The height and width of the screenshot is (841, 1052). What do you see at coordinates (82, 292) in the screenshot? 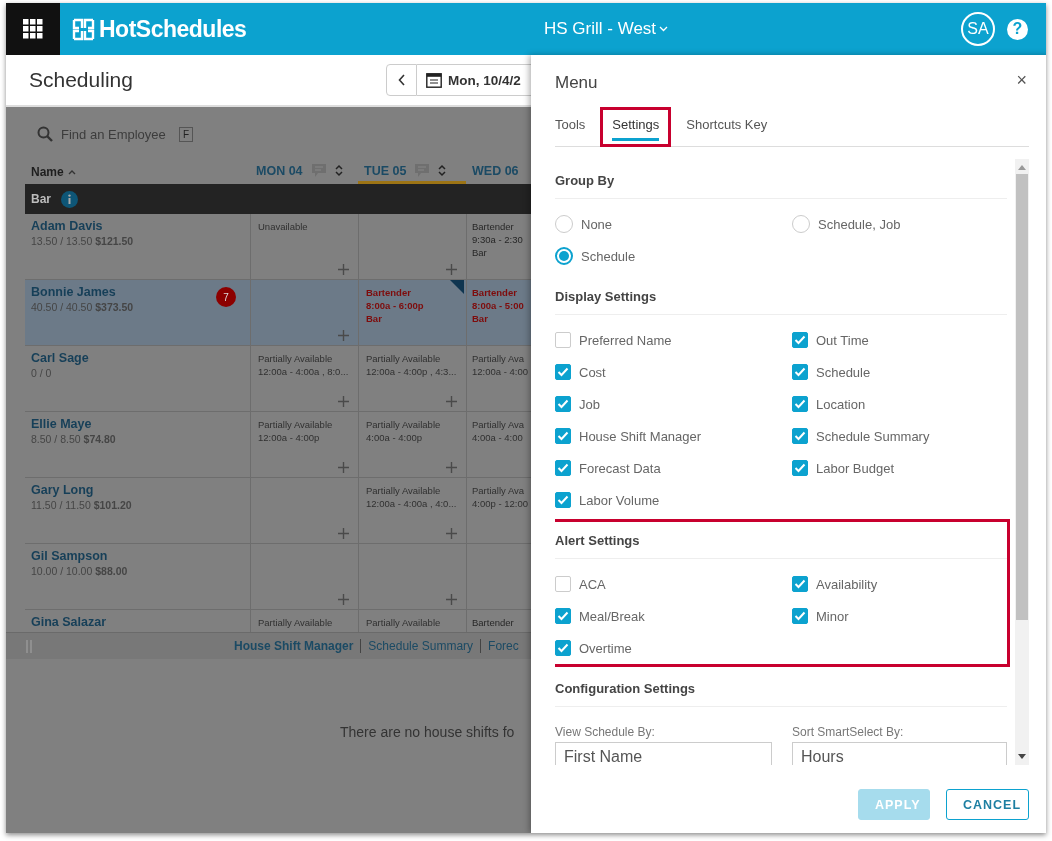
I see `employee-name: Bonnie James` at bounding box center [82, 292].